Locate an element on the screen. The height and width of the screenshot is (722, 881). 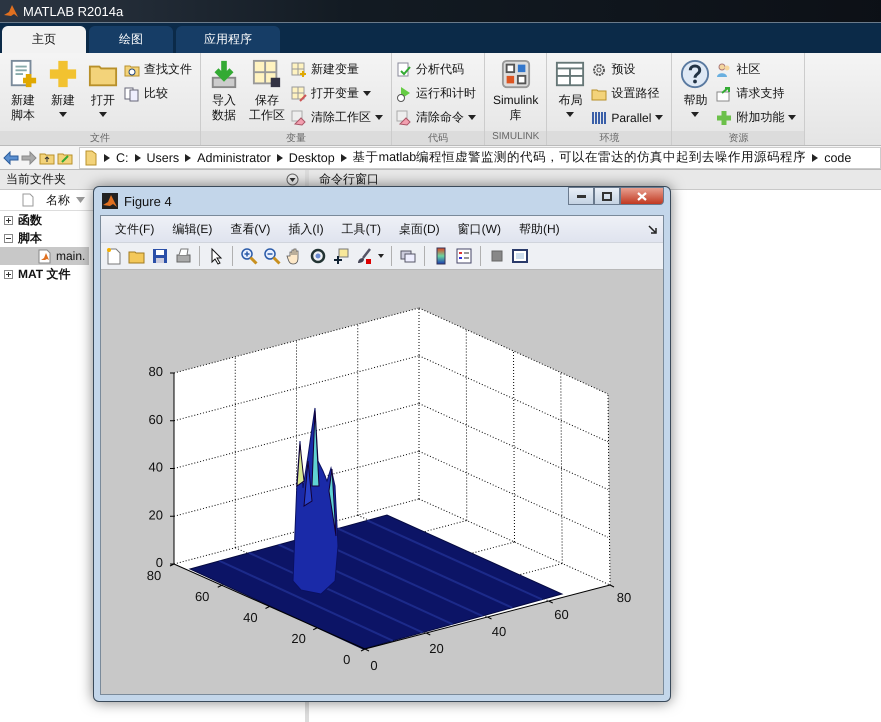
ribbon-button: 打开 is located at coordinates (103, 88).